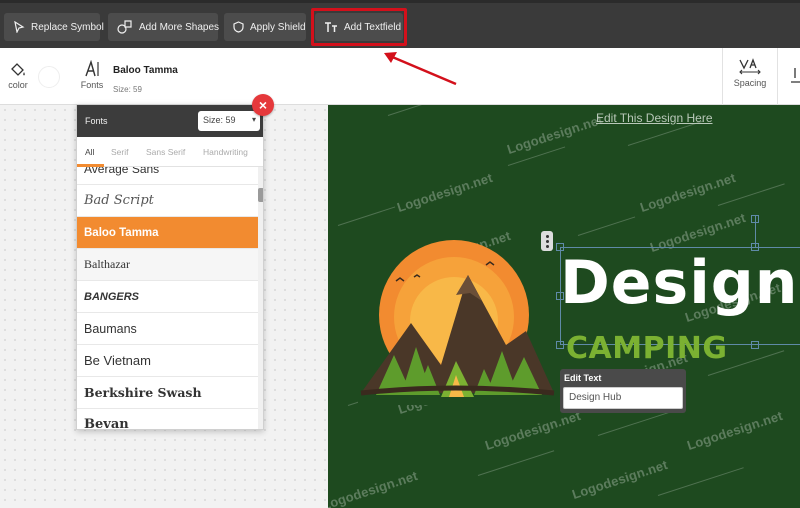  What do you see at coordinates (260, 195) in the screenshot?
I see `font-list-scroll-thumb` at bounding box center [260, 195].